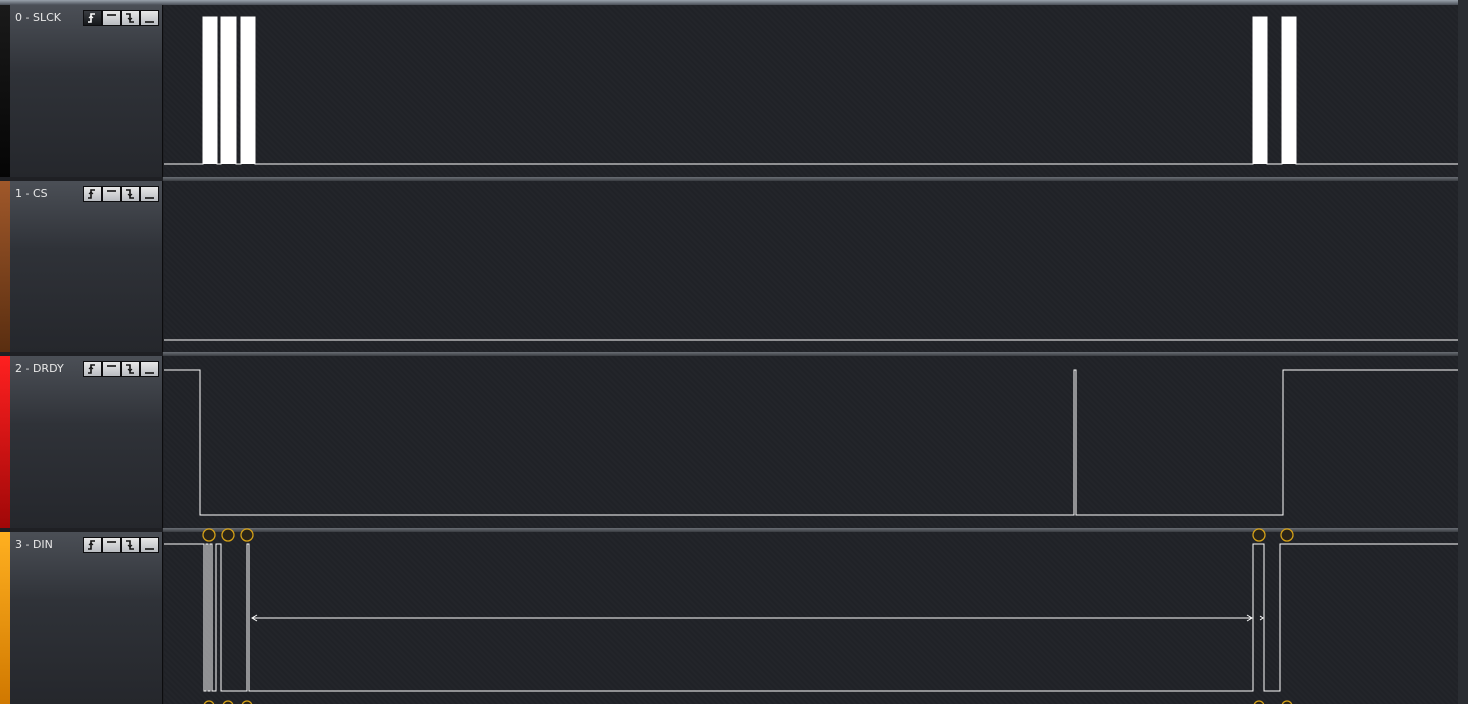 This screenshot has width=1468, height=704. Describe the element at coordinates (81, 91) in the screenshot. I see `channel-0-label-panel: 0 - SLCK` at that location.